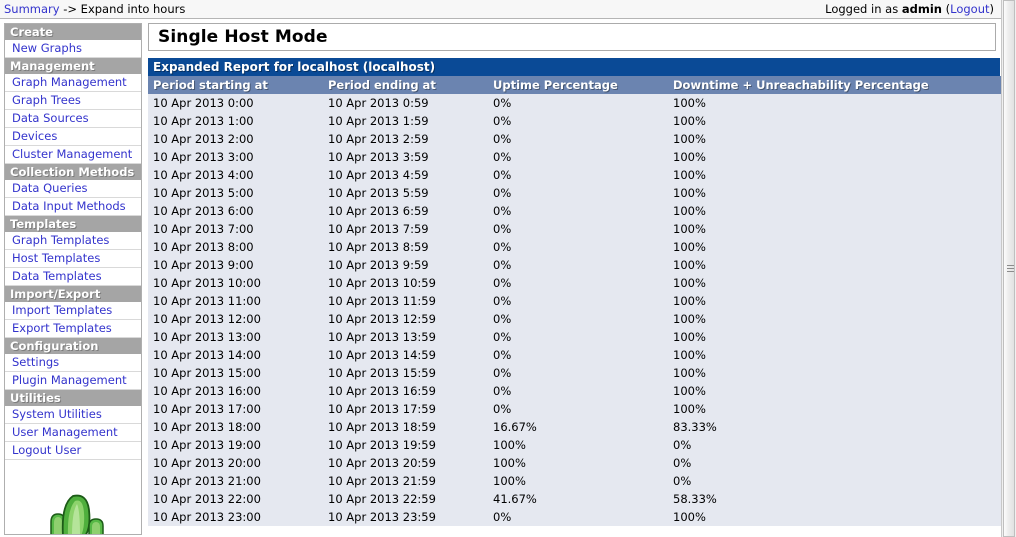  Describe the element at coordinates (73, 433) in the screenshot. I see `sidebar-item-user-management: User Management` at that location.